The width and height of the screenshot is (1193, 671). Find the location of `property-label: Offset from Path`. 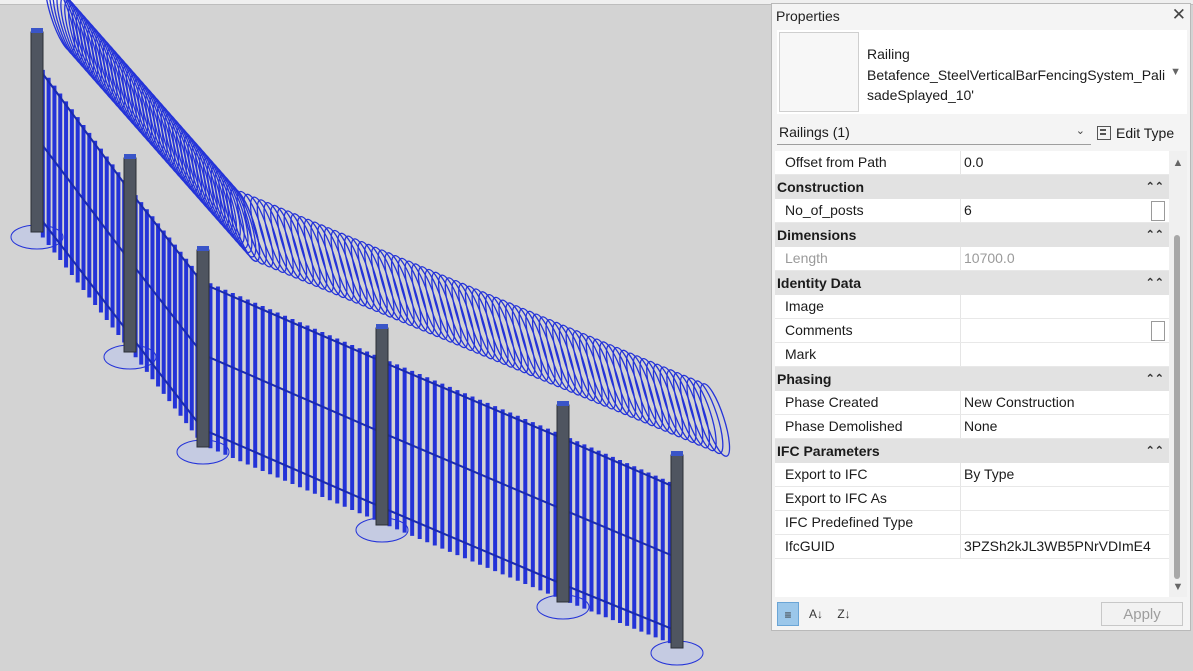

property-label: Offset from Path is located at coordinates (868, 162).